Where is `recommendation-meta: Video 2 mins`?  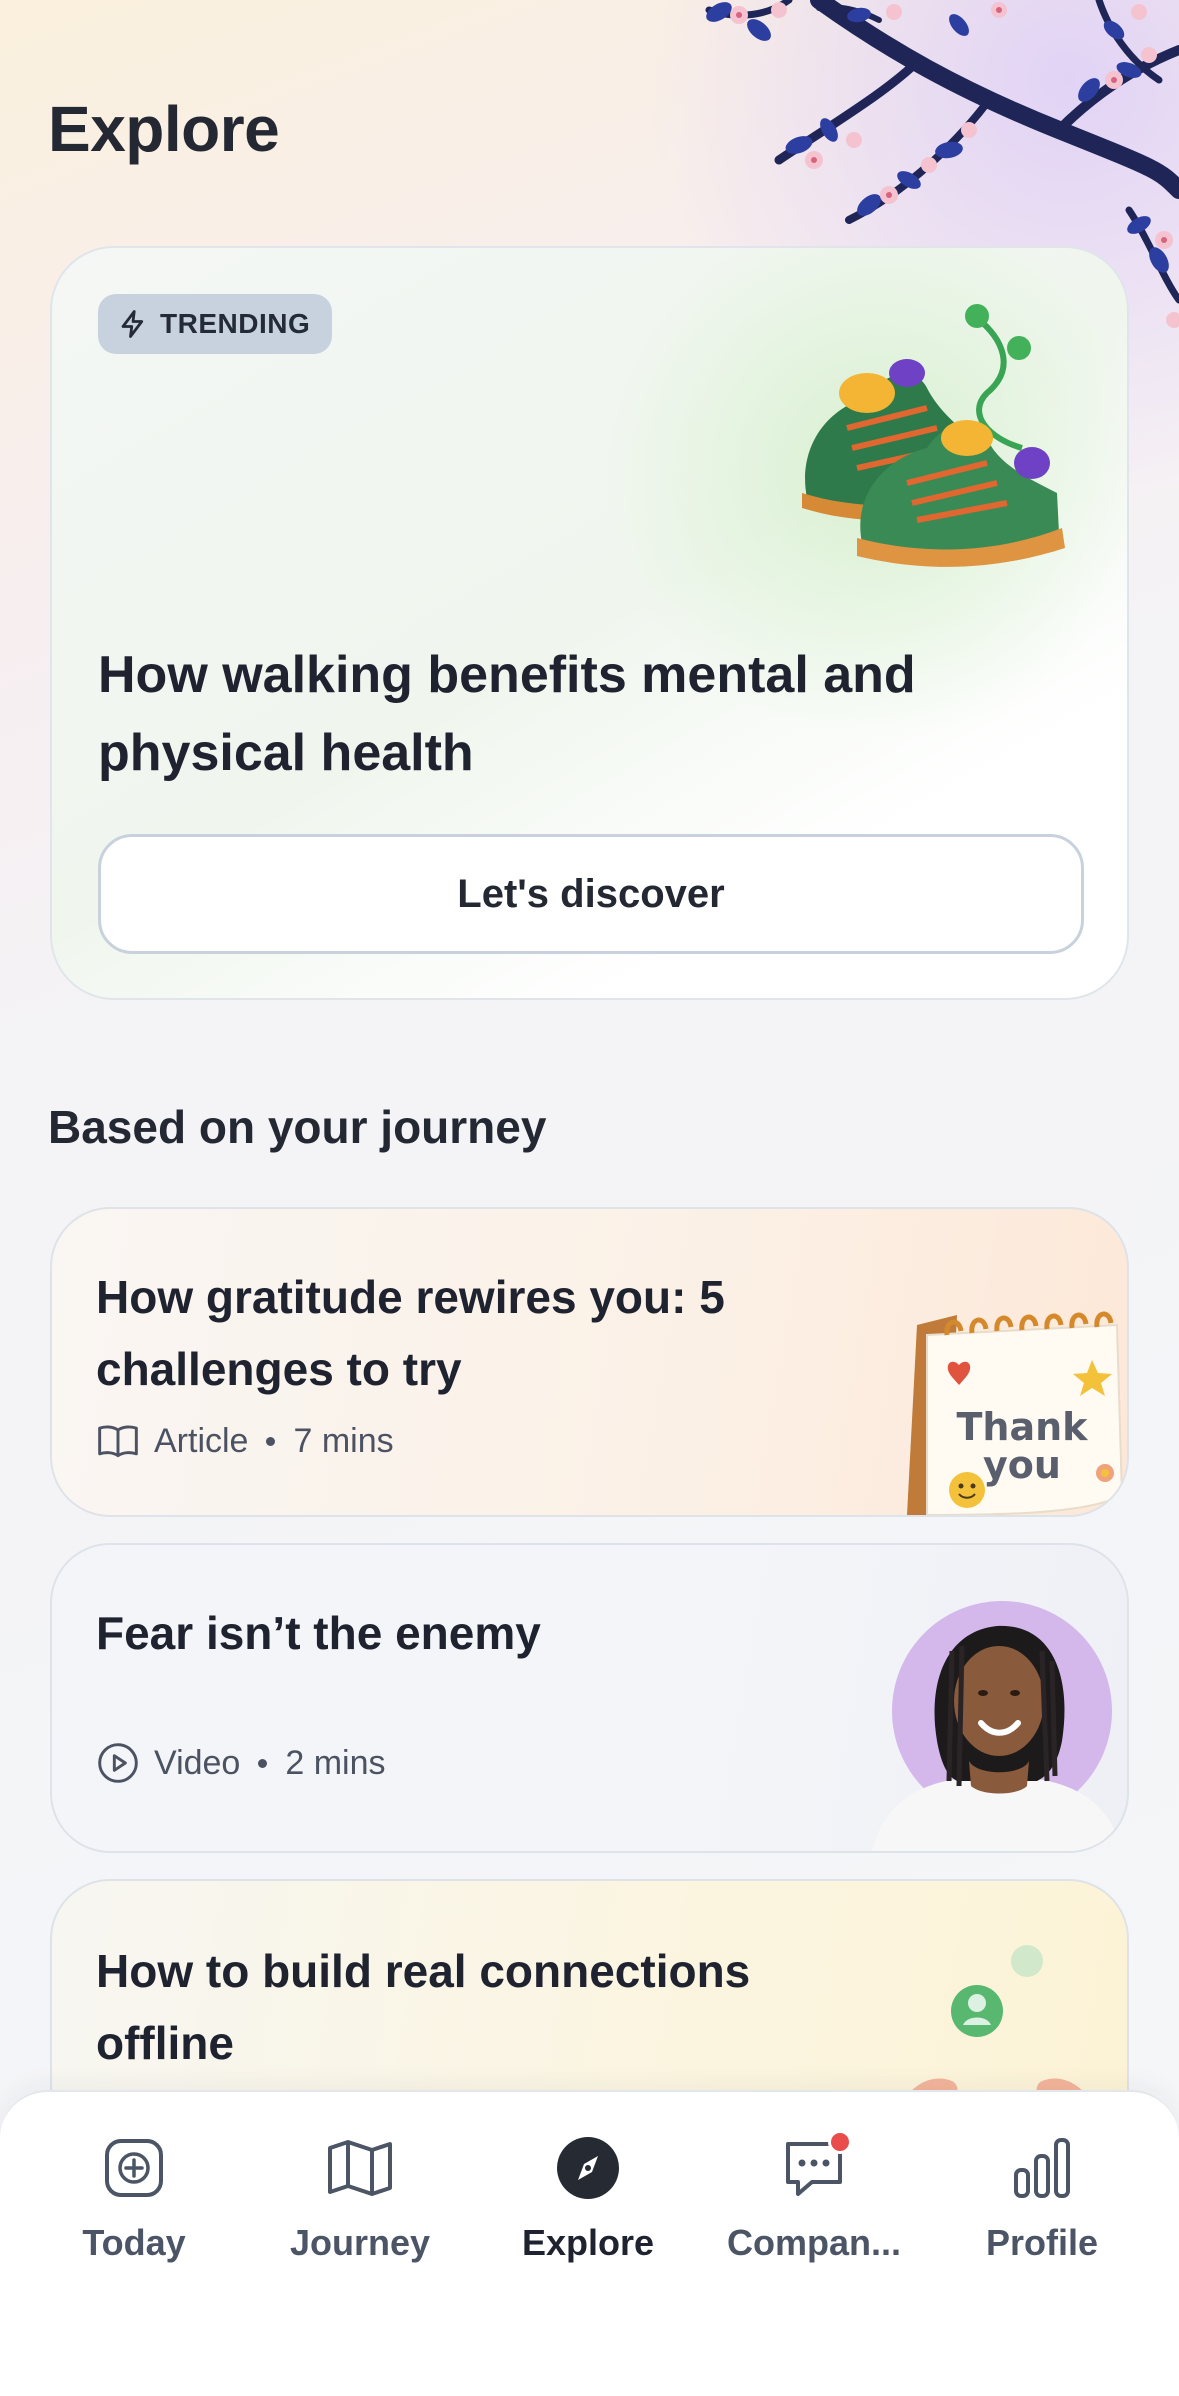
recommendation-meta: Video 2 mins is located at coordinates (241, 1763).